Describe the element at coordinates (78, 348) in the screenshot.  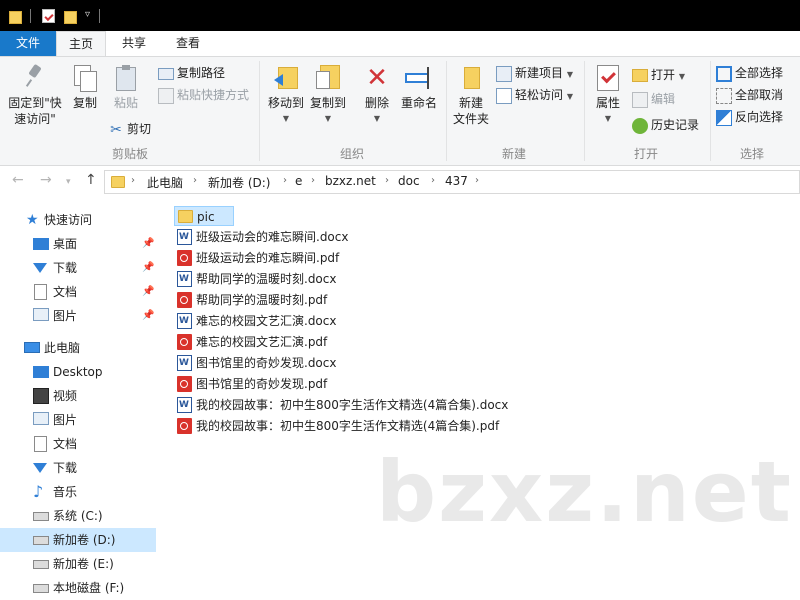
I see `nav-this-pc: 此电脑` at that location.